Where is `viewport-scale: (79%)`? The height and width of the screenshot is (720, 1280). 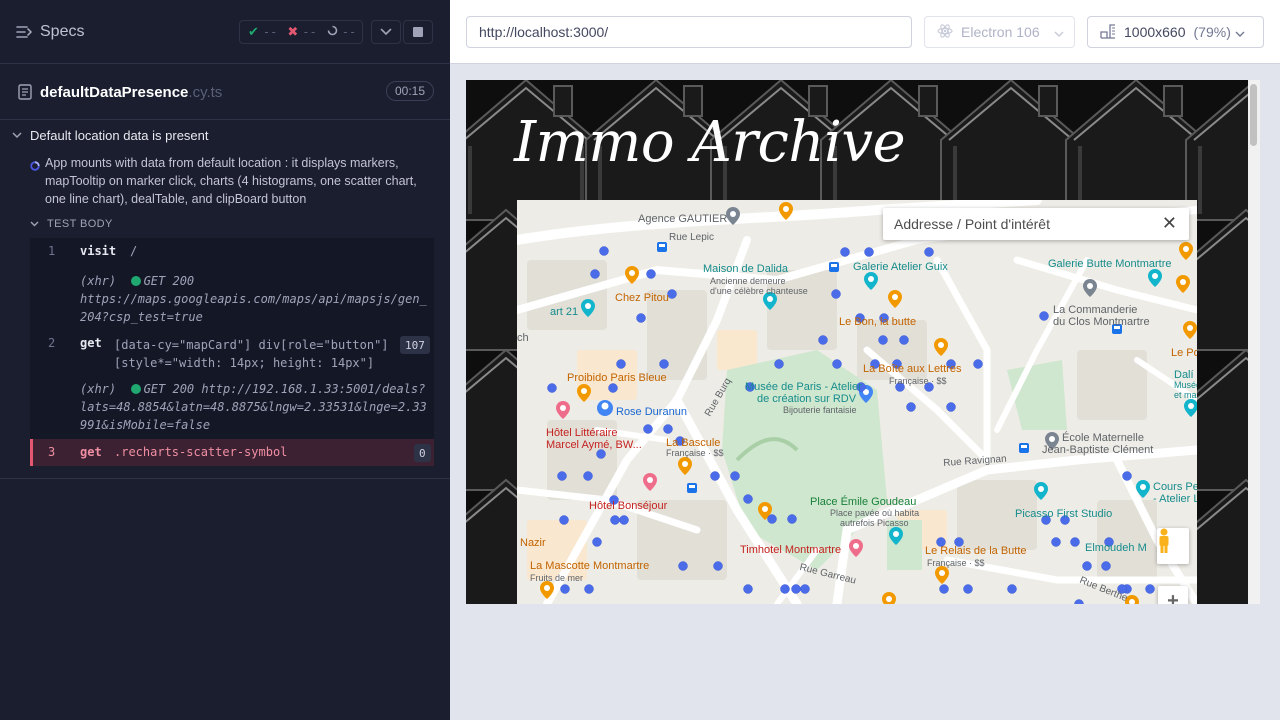 viewport-scale: (79%) is located at coordinates (1212, 32).